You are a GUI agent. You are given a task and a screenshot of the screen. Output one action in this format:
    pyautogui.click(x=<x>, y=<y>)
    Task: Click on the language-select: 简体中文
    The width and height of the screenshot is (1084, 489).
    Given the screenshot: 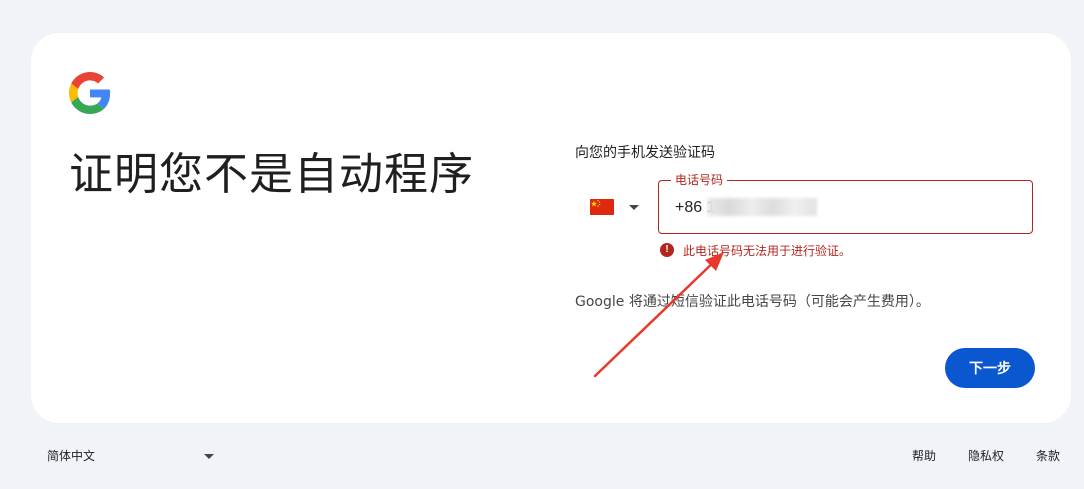 What is the action you would take?
    pyautogui.click(x=130, y=455)
    